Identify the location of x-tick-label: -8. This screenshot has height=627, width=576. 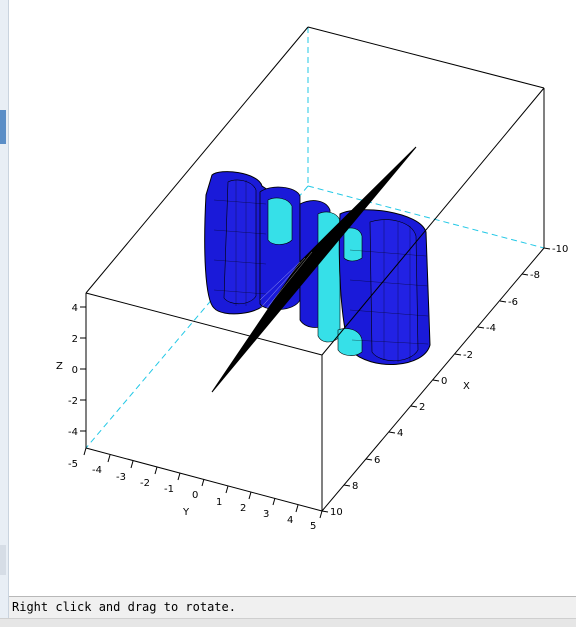
(535, 275).